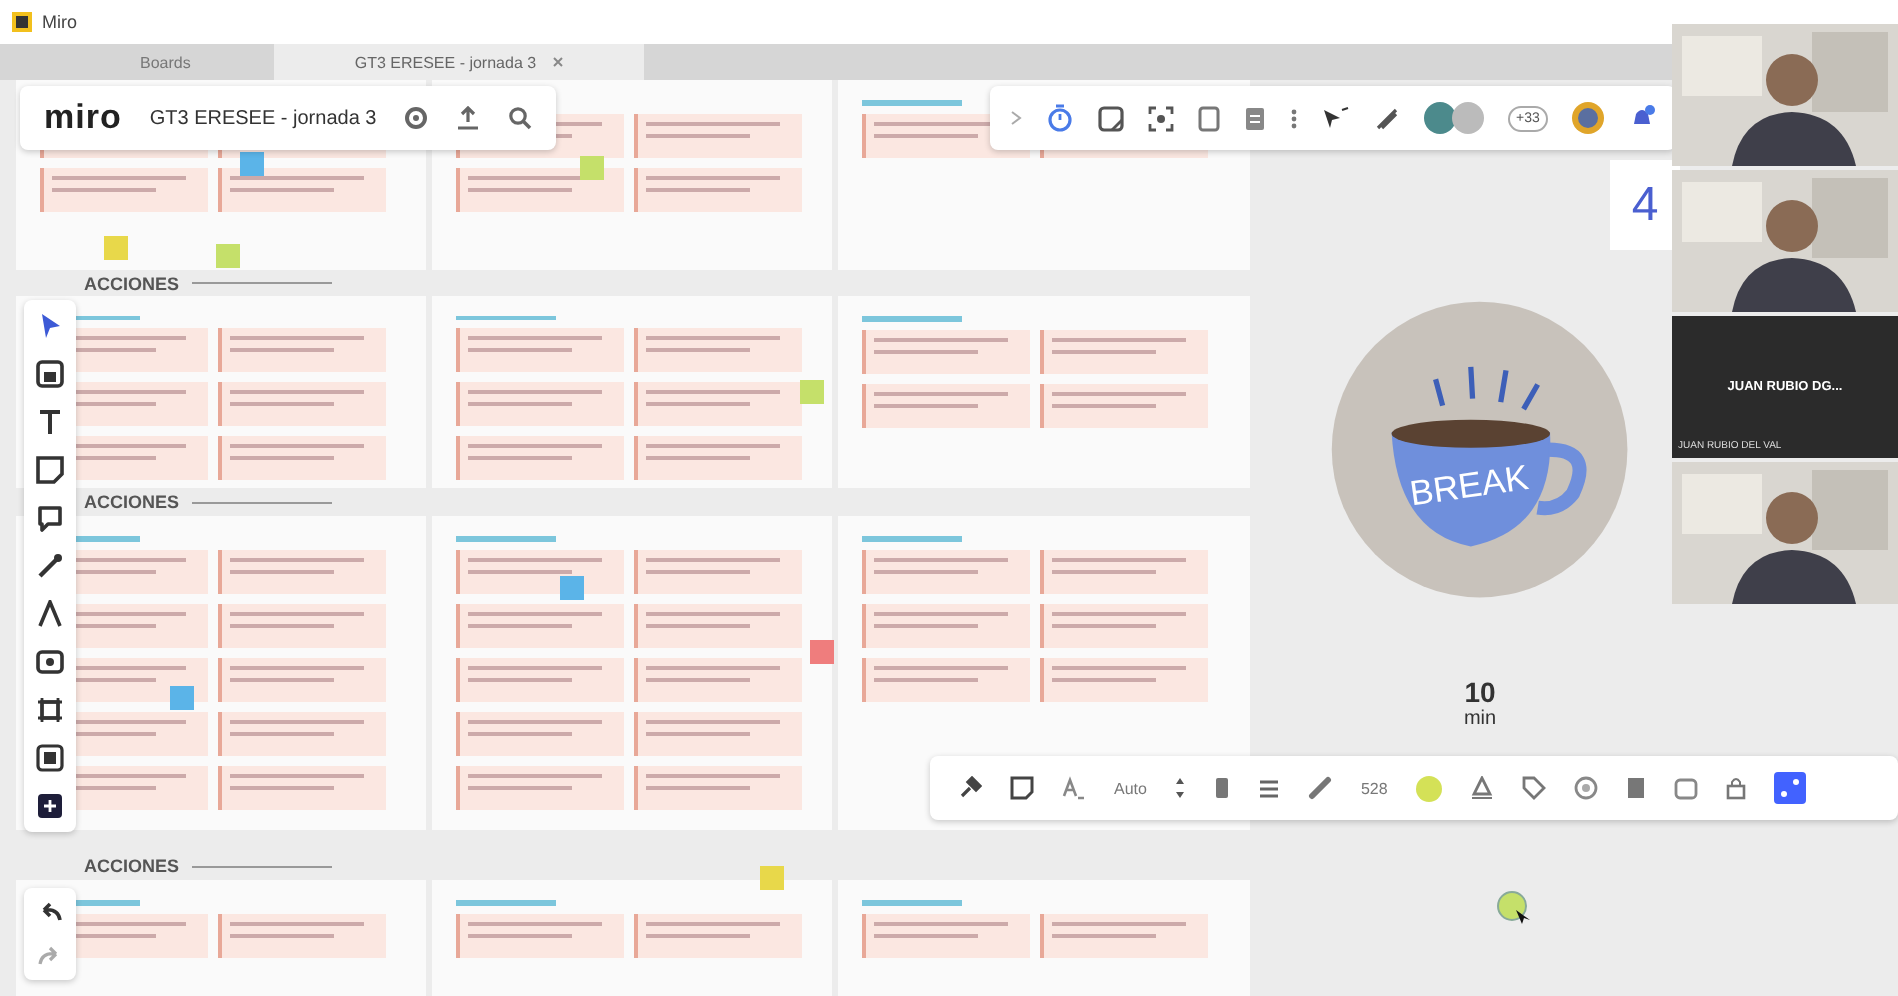  Describe the element at coordinates (1374, 788) in the screenshot. I see `font-size-selector: 528` at that location.